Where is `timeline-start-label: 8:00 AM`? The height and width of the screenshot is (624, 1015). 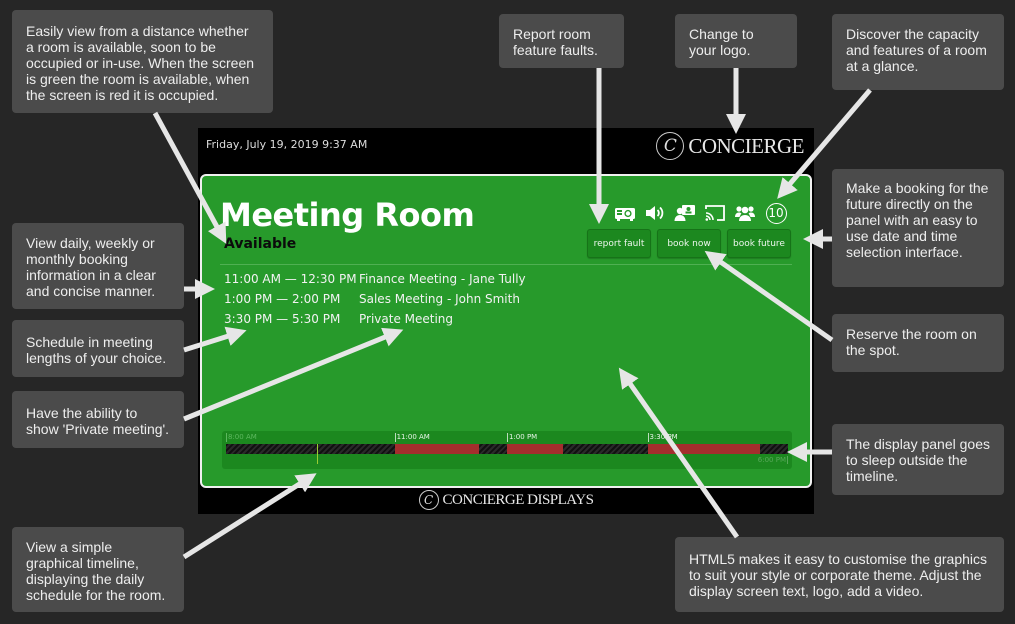
timeline-start-label: 8:00 AM is located at coordinates (241, 437).